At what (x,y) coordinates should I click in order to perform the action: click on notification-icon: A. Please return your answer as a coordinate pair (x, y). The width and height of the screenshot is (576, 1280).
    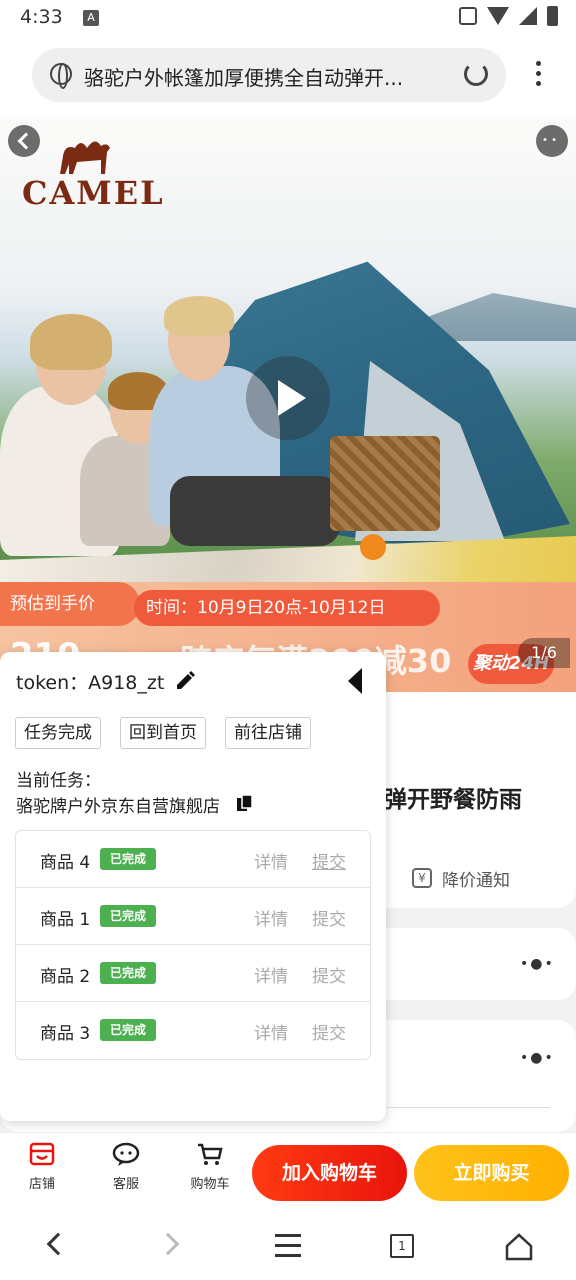
    Looking at the image, I should click on (91, 18).